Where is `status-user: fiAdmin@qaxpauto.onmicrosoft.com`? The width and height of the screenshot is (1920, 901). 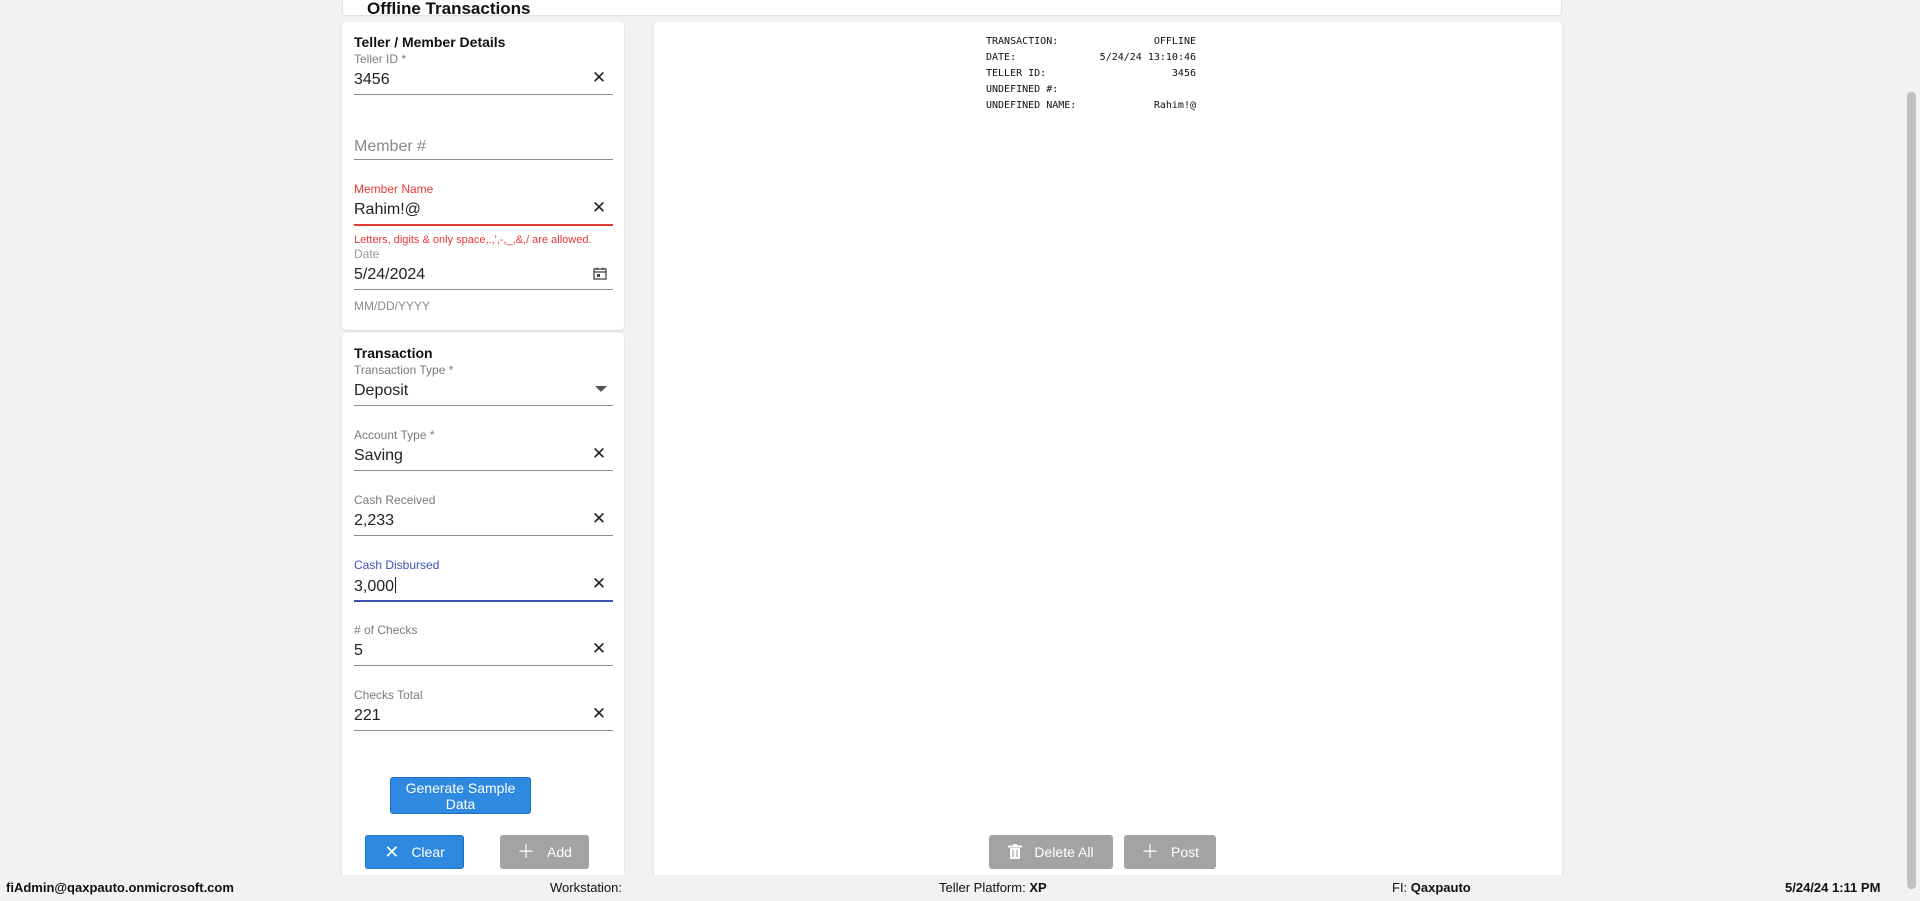
status-user: fiAdmin@qaxpauto.onmicrosoft.com is located at coordinates (120, 887).